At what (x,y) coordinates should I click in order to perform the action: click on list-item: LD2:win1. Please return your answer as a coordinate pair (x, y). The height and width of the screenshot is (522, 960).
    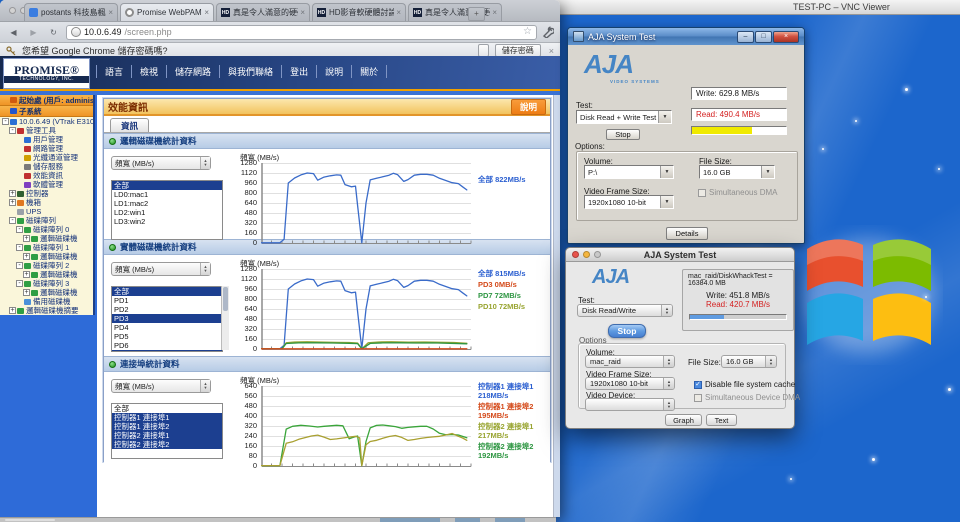
    Looking at the image, I should click on (167, 212).